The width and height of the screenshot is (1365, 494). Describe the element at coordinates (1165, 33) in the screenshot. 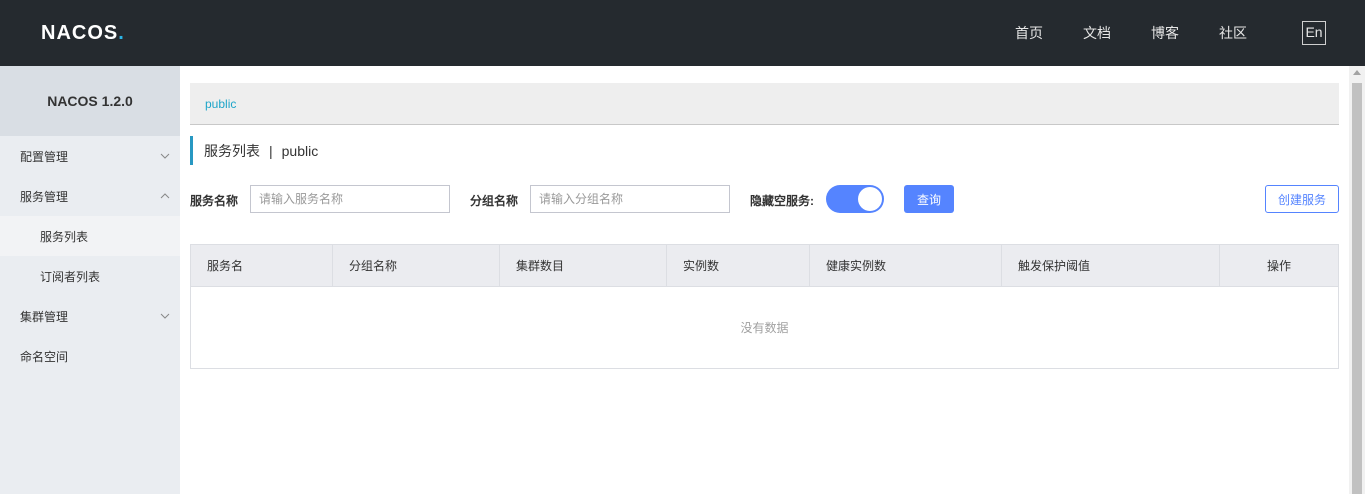

I see `nav-blog: 博客` at that location.